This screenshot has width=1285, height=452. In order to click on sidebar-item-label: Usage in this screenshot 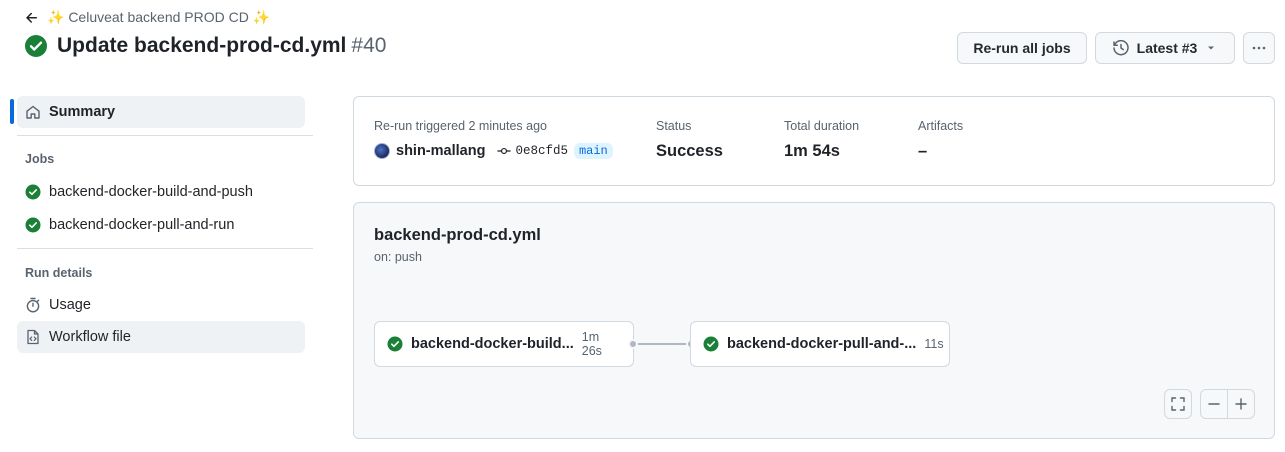, I will do `click(70, 305)`.